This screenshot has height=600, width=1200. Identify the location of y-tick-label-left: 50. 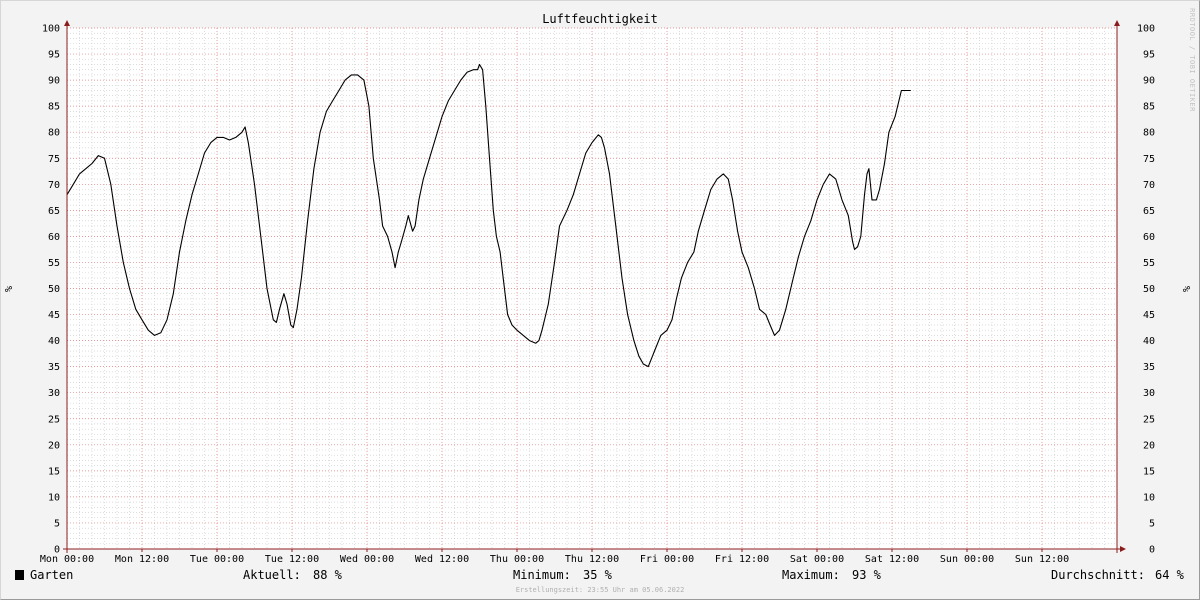
(54, 289).